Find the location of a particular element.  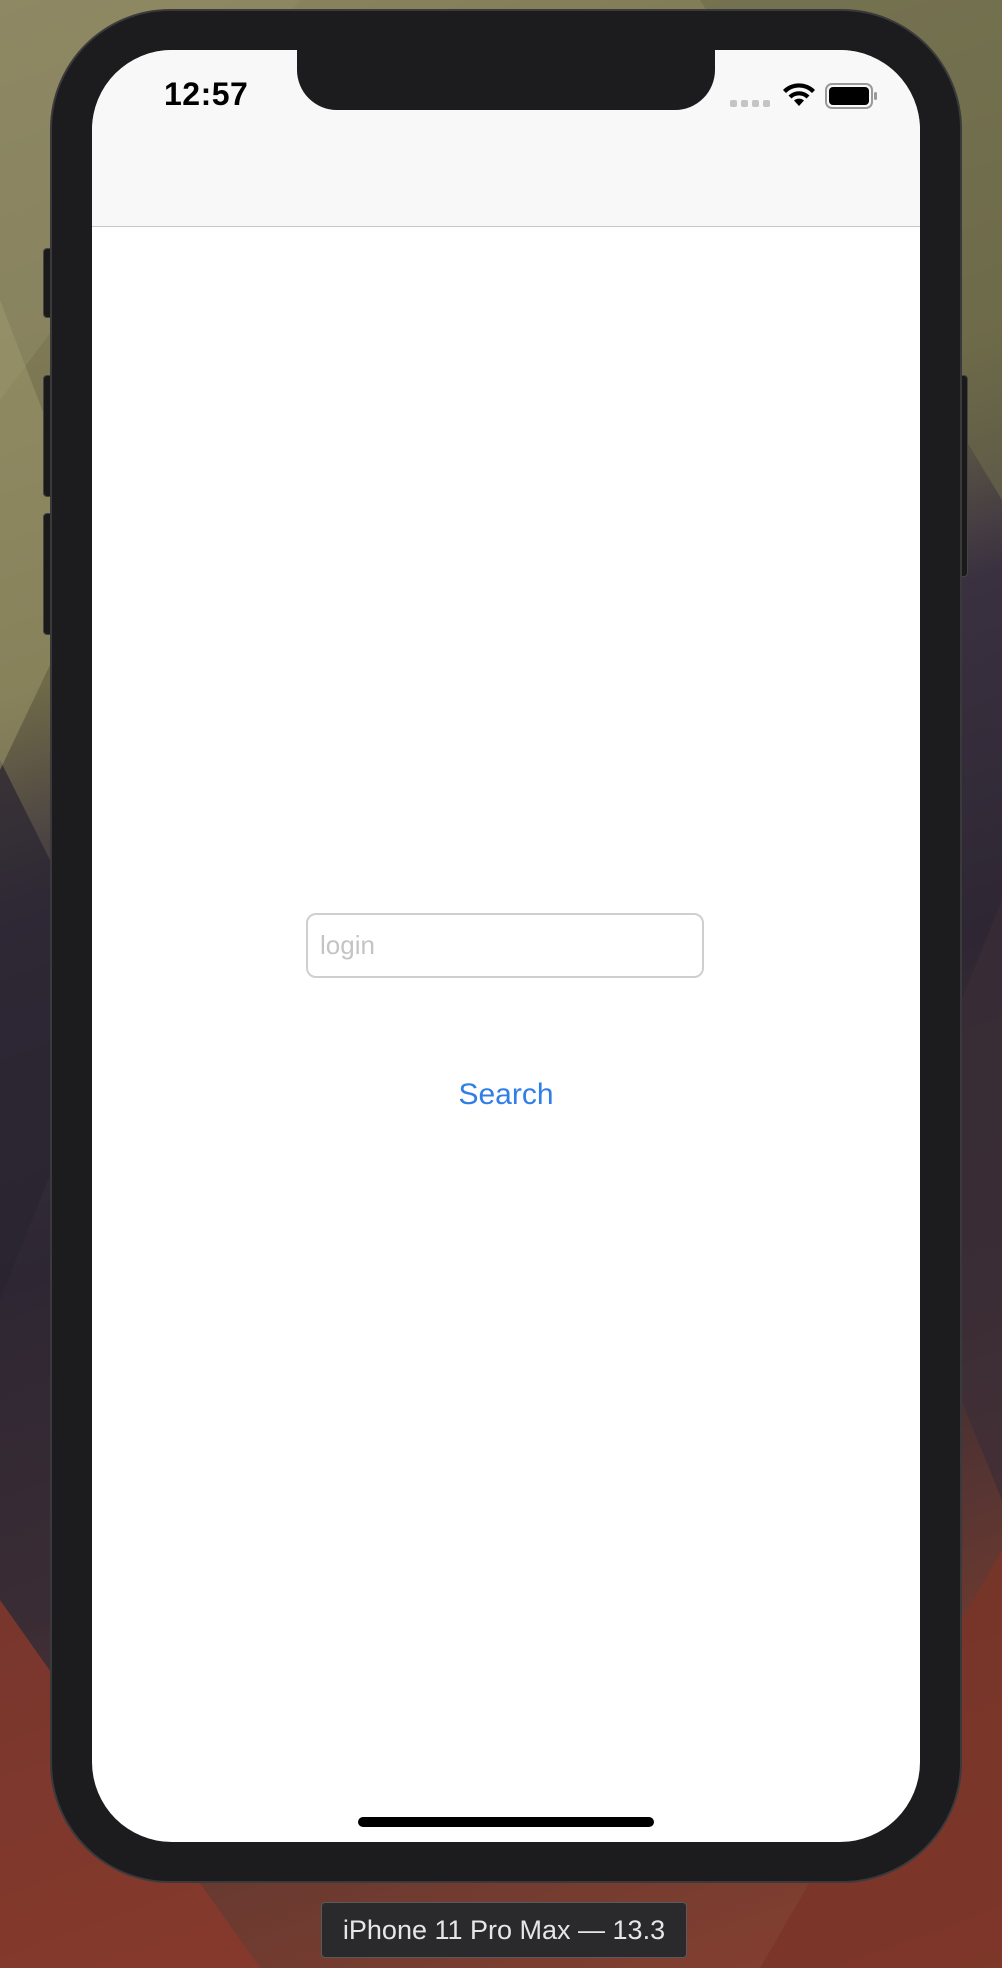

status-bar-time: 12:57 is located at coordinates (206, 94).